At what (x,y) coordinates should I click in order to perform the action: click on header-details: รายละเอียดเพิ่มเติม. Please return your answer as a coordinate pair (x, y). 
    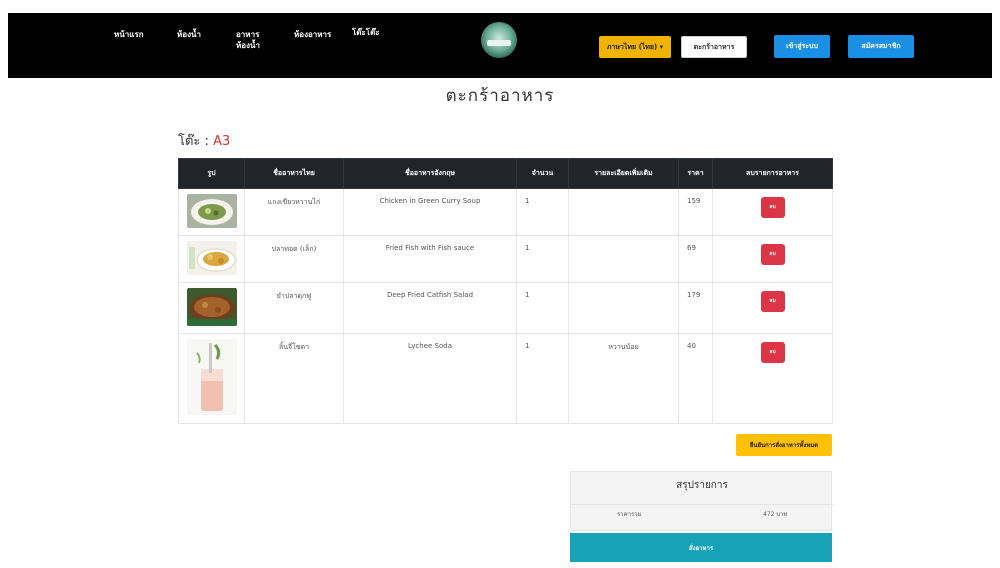
    Looking at the image, I should click on (623, 173).